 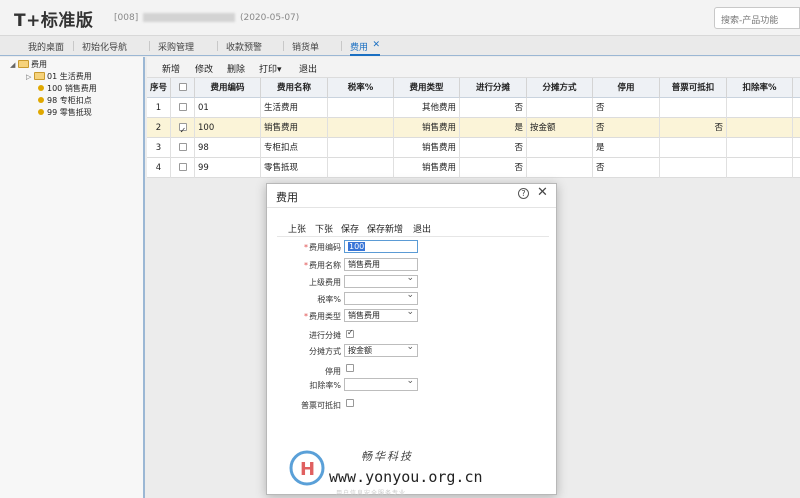 I want to click on col-rate: 扣除率%, so click(x=760, y=88).